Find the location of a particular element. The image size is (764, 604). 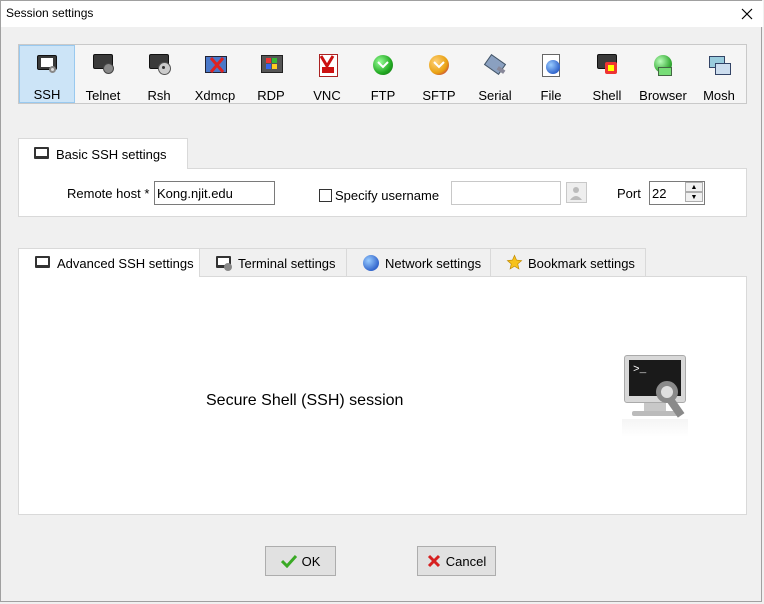

session-type-telnet: Telnet is located at coordinates (103, 74).